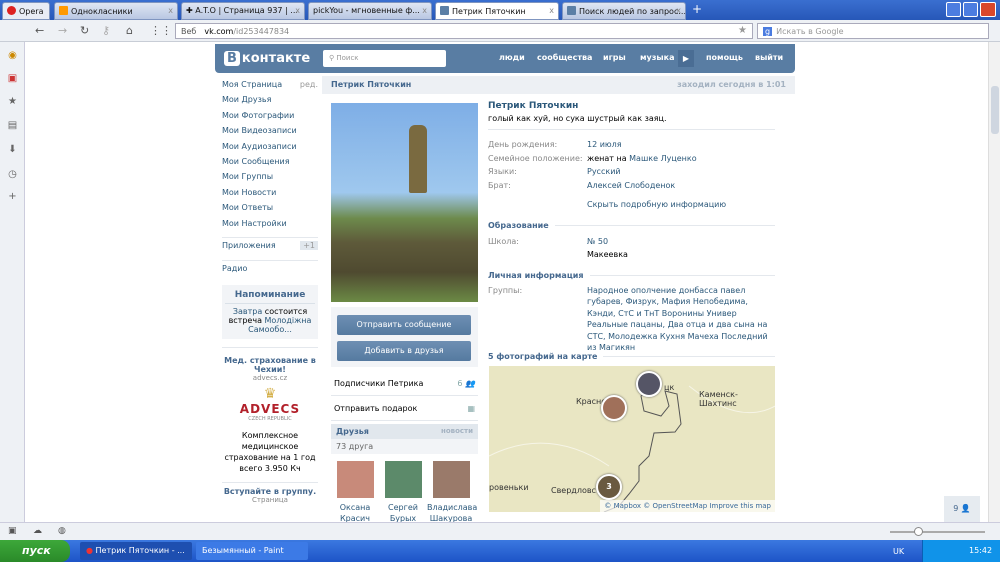 This screenshot has width=1000, height=562. What do you see at coordinates (12, 101) in the screenshot?
I see `star-icon: ★` at bounding box center [12, 101].